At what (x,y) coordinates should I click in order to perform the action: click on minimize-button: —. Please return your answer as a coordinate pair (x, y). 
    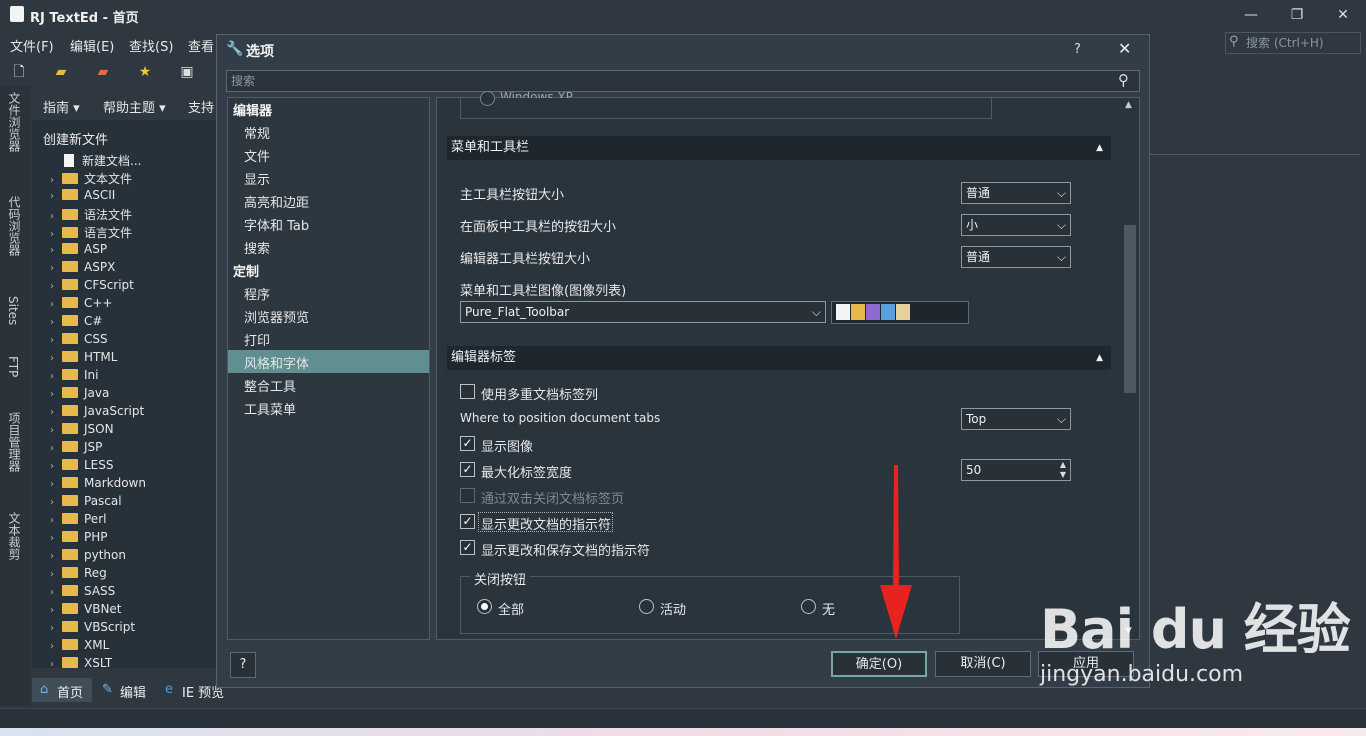
    Looking at the image, I should click on (1251, 15).